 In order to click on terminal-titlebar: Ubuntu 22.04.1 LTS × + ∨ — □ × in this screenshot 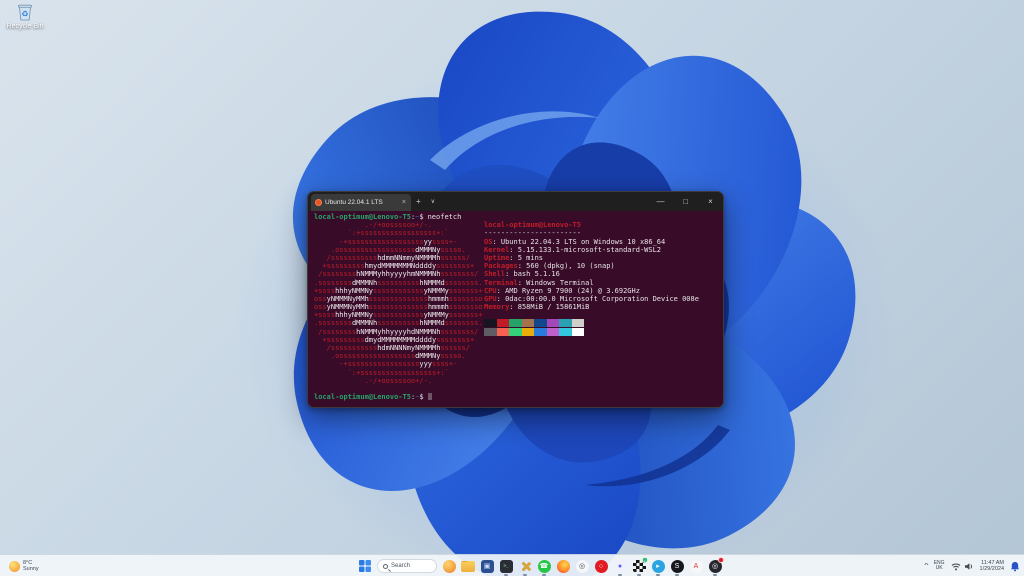, I will do `click(515, 201)`.